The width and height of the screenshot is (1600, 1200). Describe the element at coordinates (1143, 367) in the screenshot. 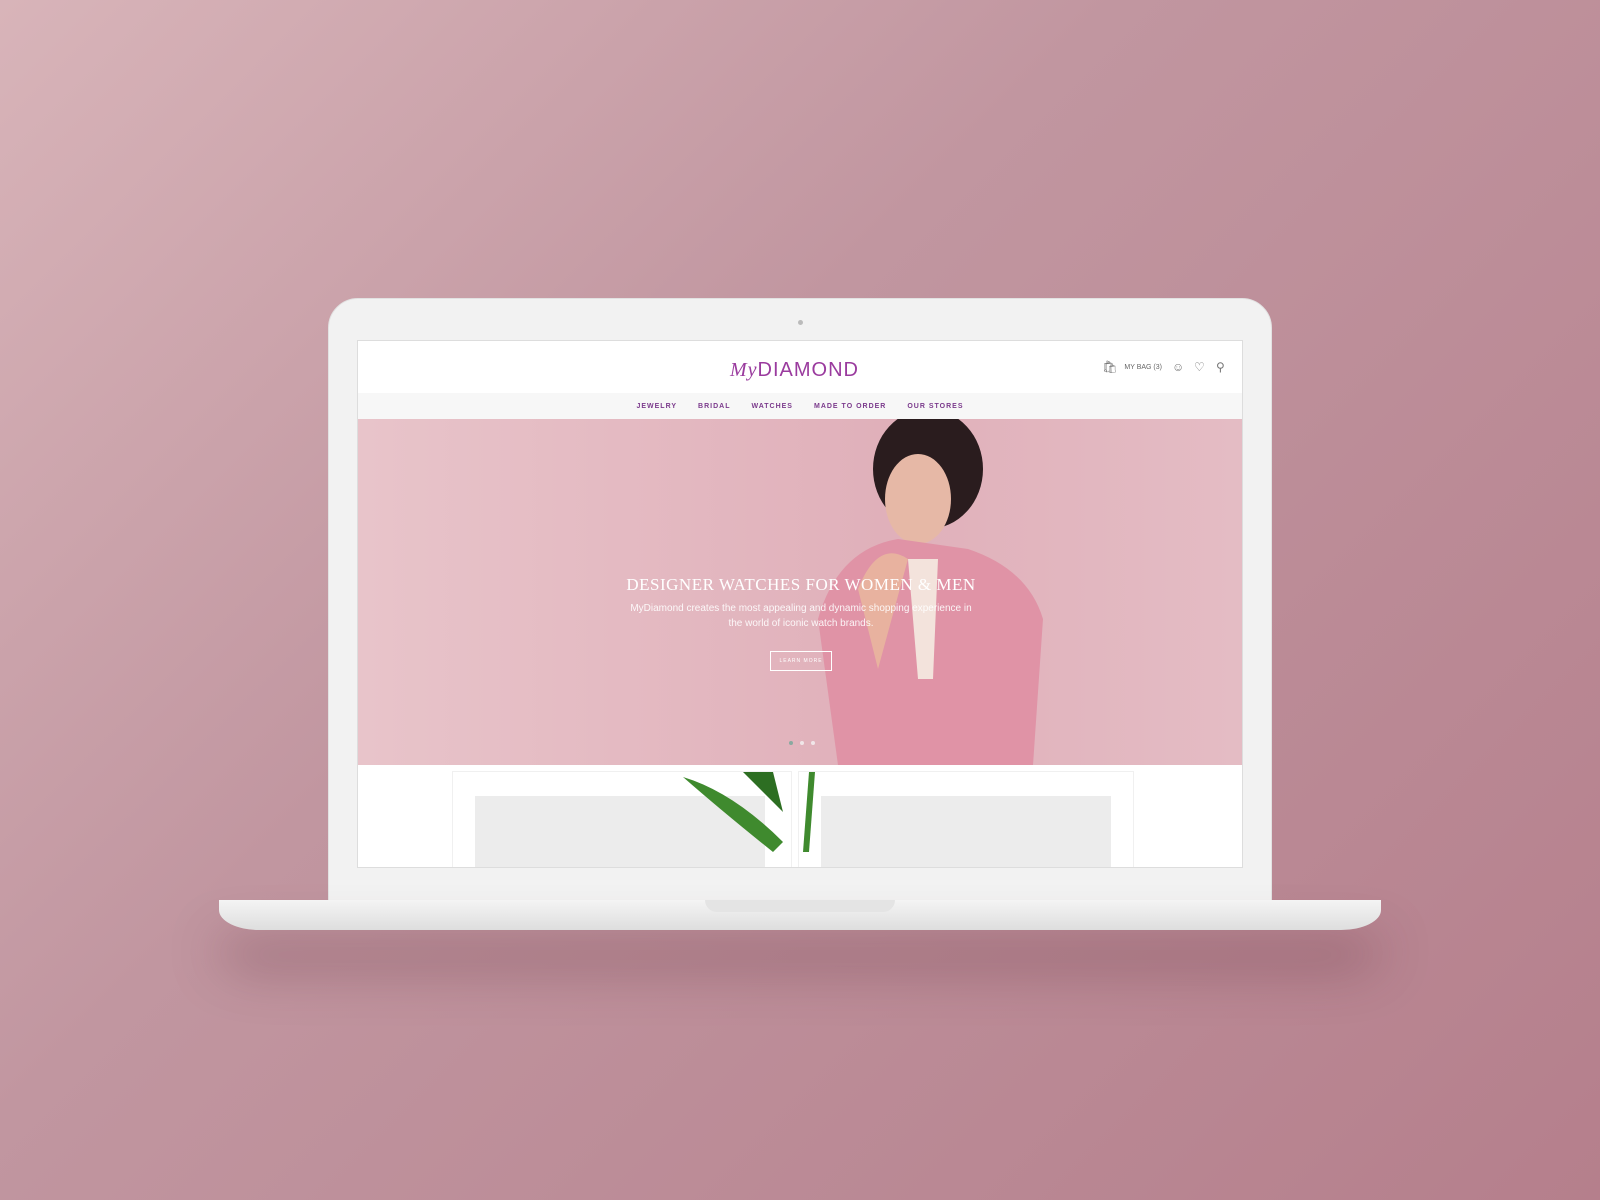

I see `my-bag-link: MY BAG (3)` at that location.